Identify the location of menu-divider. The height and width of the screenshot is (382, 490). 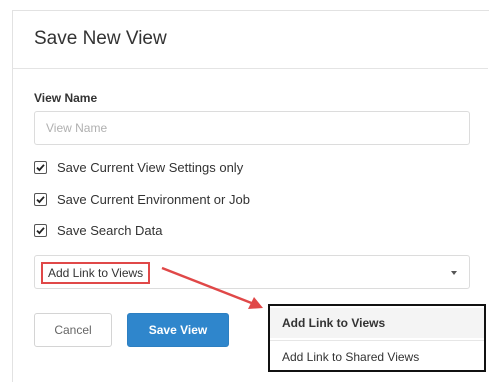
(377, 340).